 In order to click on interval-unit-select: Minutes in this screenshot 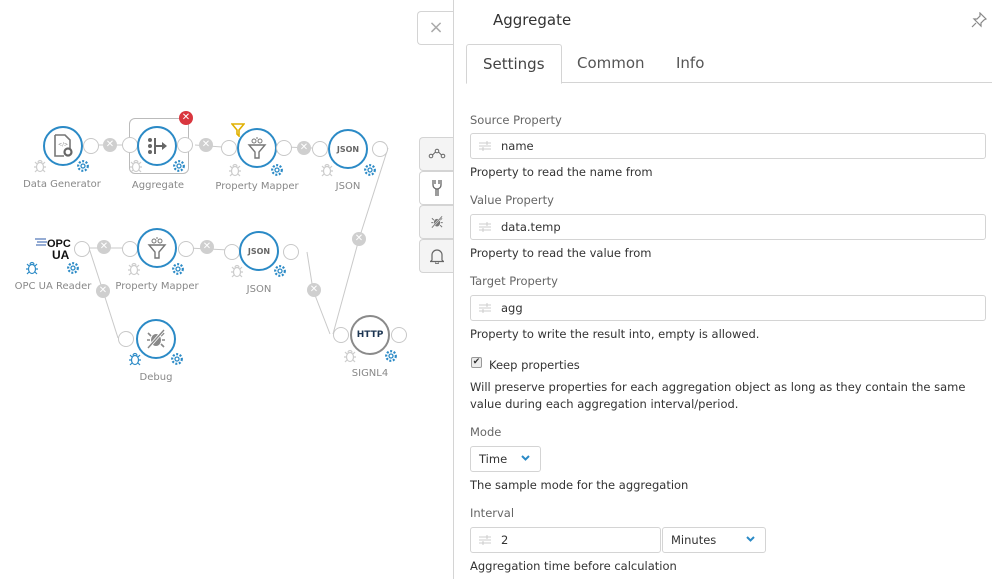, I will do `click(714, 540)`.